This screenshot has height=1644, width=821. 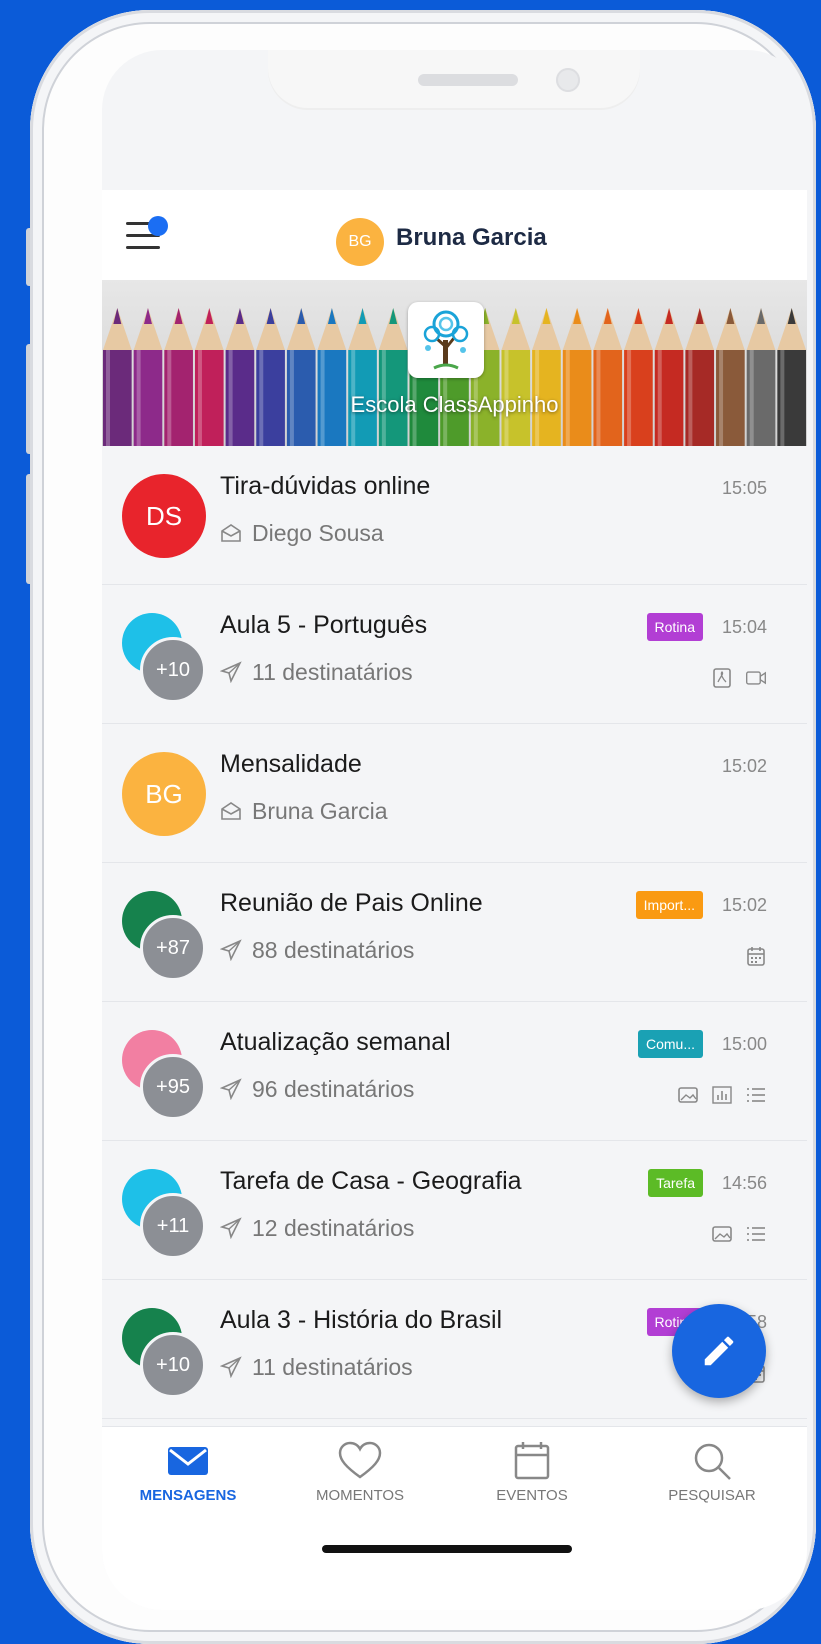 I want to click on recipient-count-badge: +11, so click(x=173, y=1226).